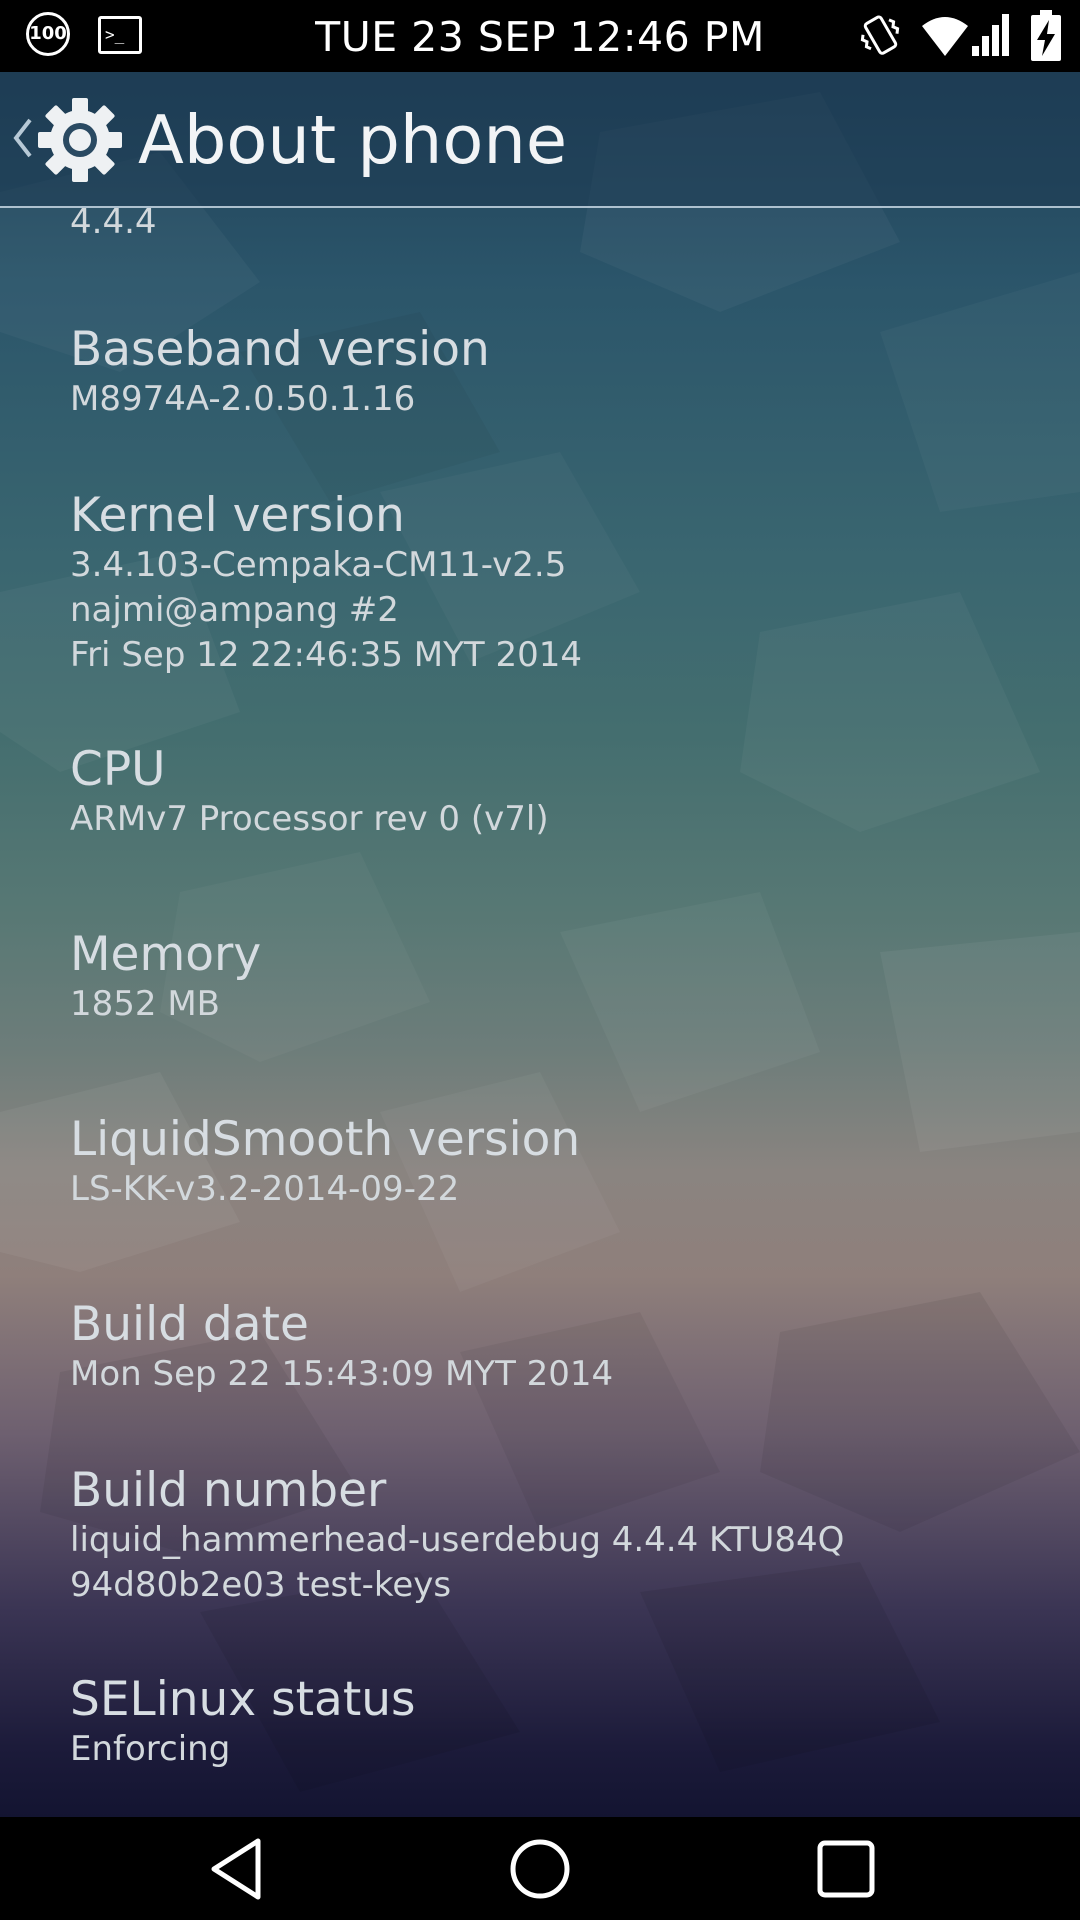 This screenshot has height=1920, width=1080. I want to click on row-title: Kernel version, so click(237, 515).